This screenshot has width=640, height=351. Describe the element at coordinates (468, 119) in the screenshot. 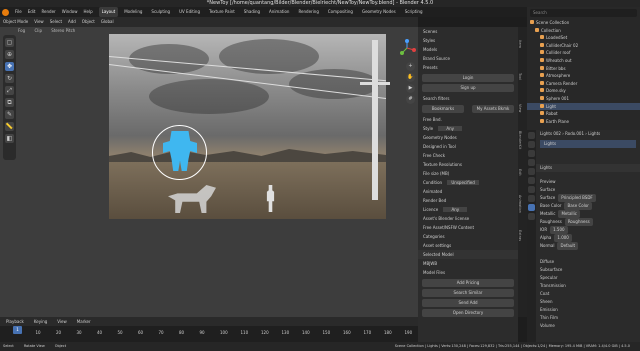

I see `filter-free: Free Bnd.` at that location.